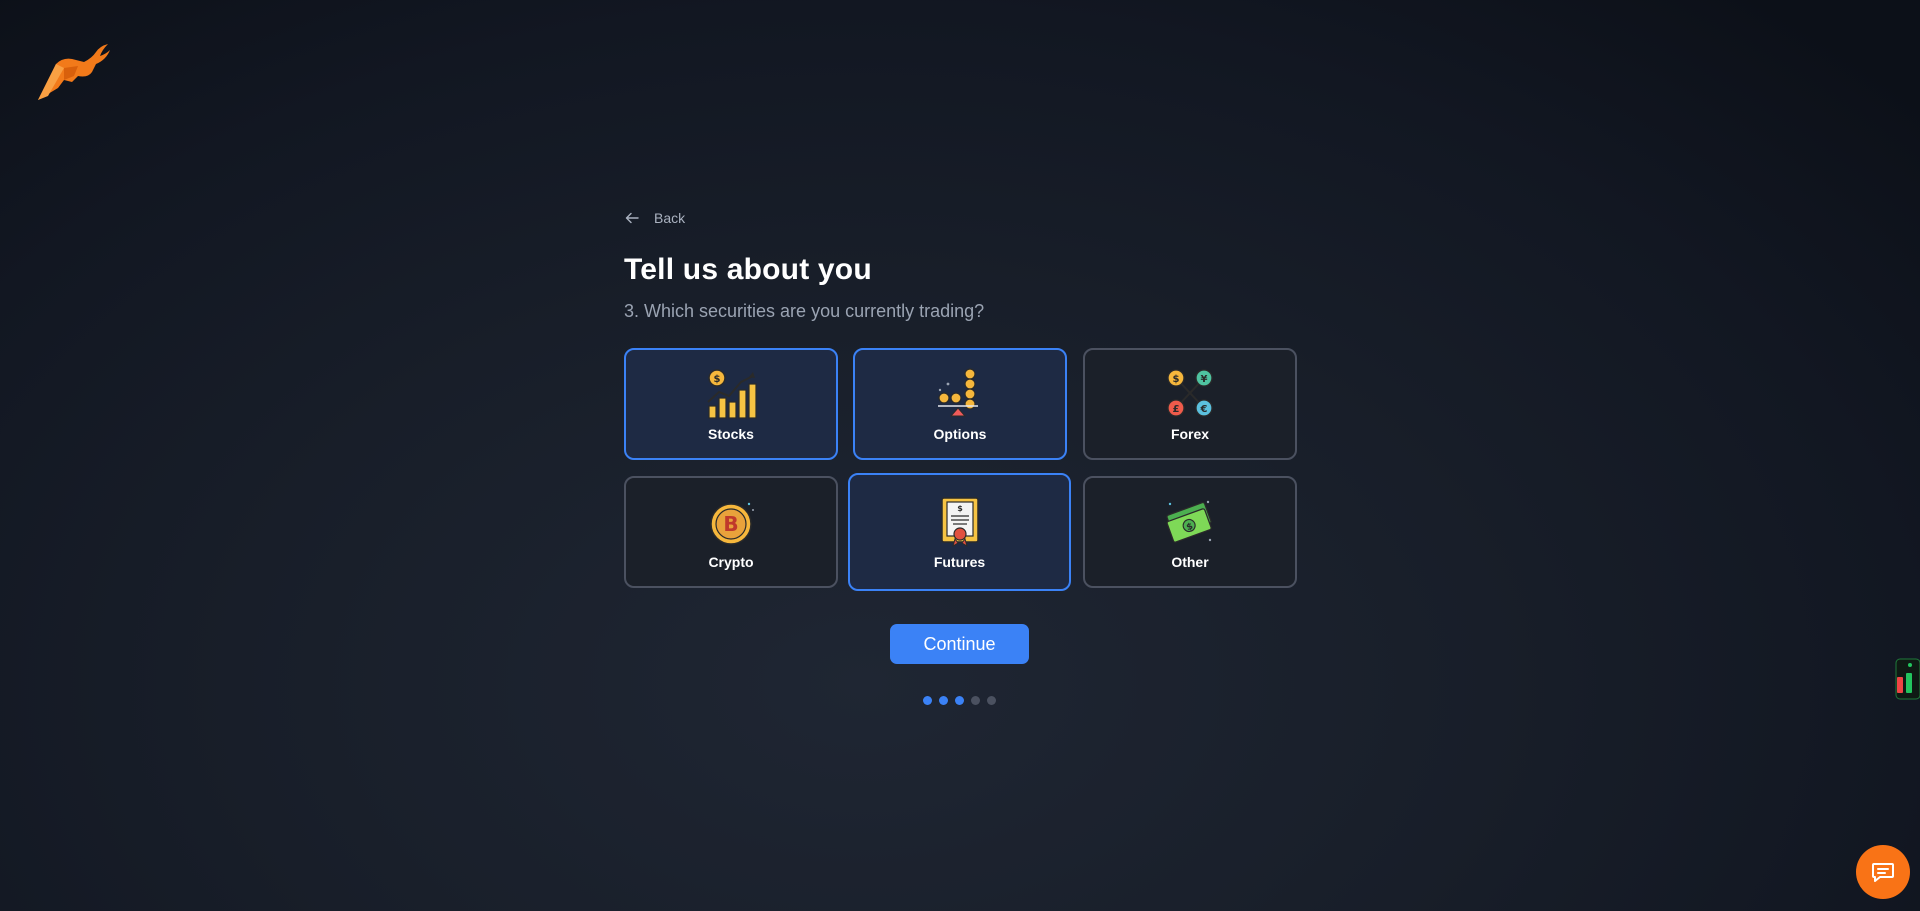  What do you see at coordinates (670, 218) in the screenshot?
I see `back-label: Back` at bounding box center [670, 218].